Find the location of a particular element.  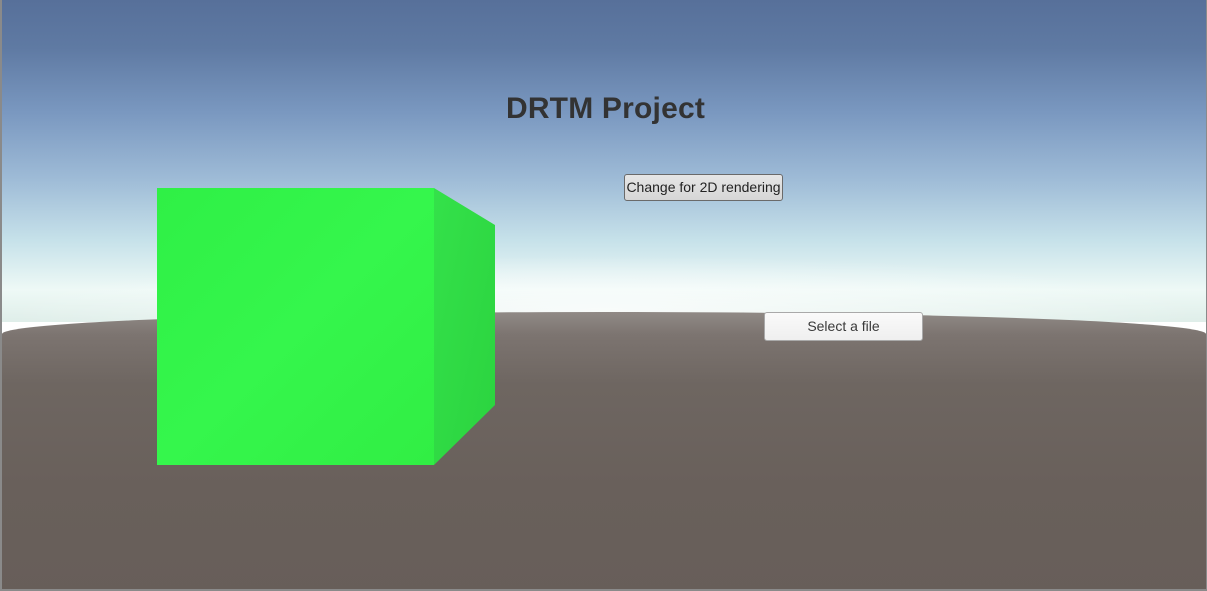

green-cube is located at coordinates (326, 326).